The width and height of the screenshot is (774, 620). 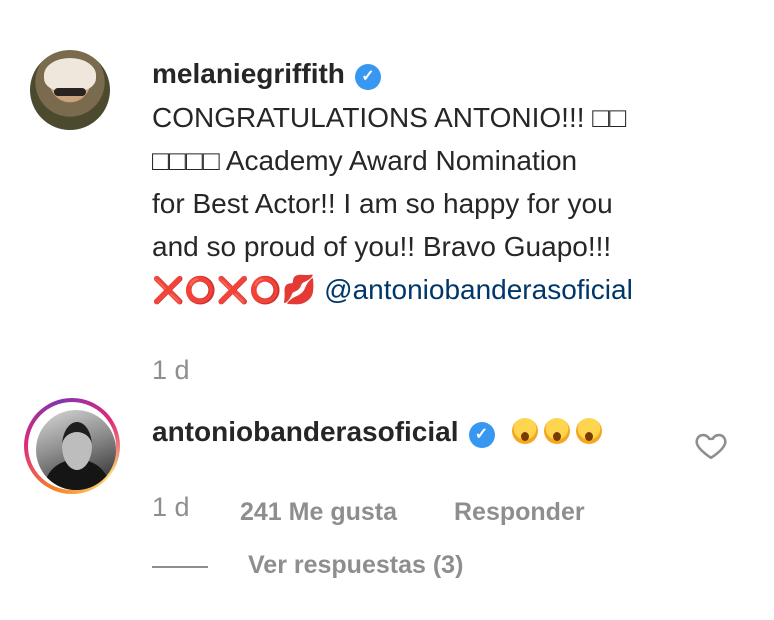 I want to click on username-melaniegriffith: melaniegriffith ✓, so click(x=266, y=74).